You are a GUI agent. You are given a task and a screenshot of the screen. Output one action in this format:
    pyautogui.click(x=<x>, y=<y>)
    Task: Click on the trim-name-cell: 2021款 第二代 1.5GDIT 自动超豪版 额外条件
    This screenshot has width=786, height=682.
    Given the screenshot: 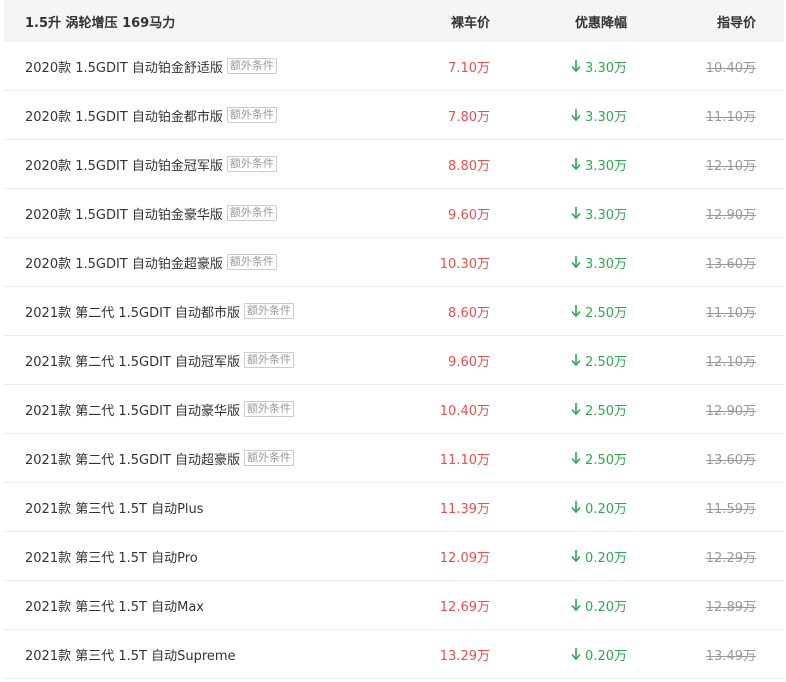 What is the action you would take?
    pyautogui.click(x=214, y=458)
    